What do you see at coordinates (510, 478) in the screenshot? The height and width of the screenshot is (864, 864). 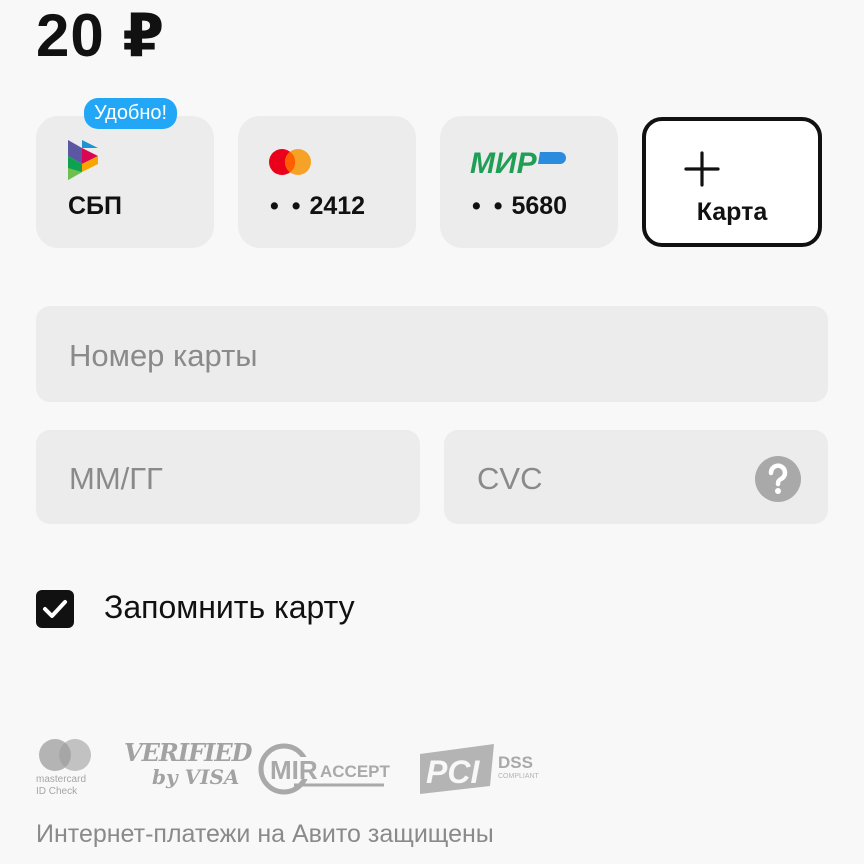 I see `cvc-placeholder: CVC` at bounding box center [510, 478].